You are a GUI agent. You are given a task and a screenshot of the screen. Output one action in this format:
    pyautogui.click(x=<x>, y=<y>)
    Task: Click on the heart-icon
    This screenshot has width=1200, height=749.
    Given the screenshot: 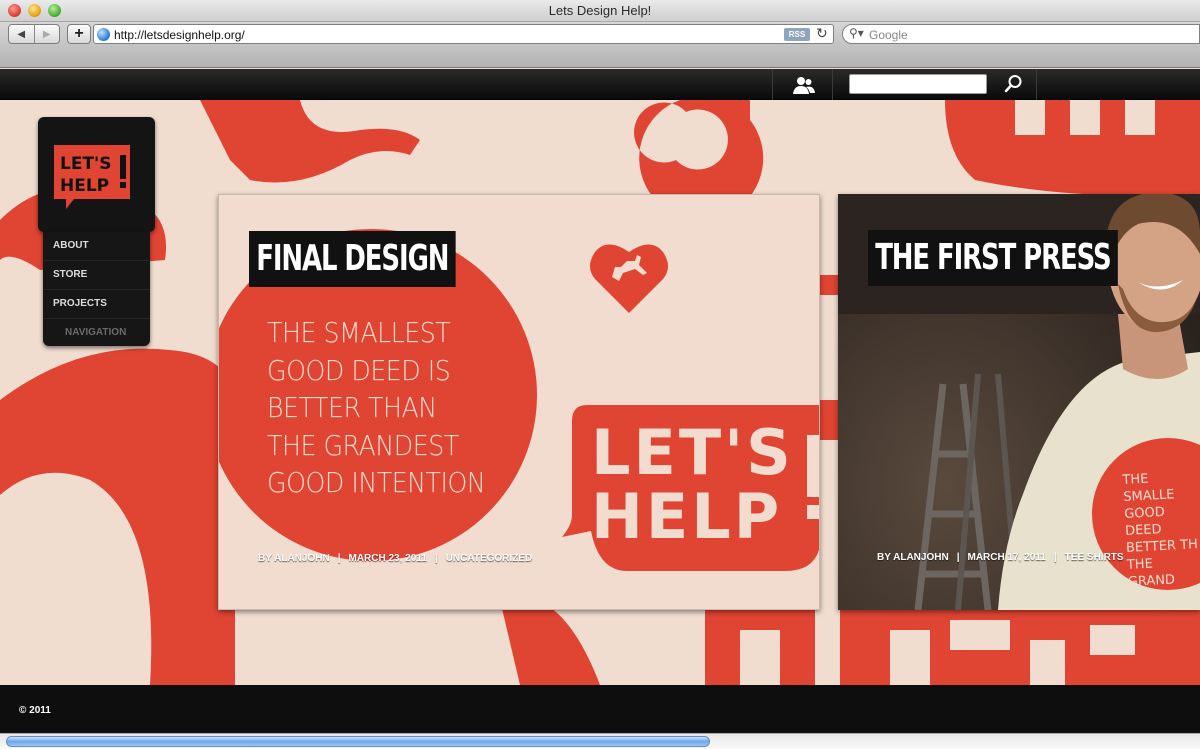 What is the action you would take?
    pyautogui.click(x=629, y=278)
    